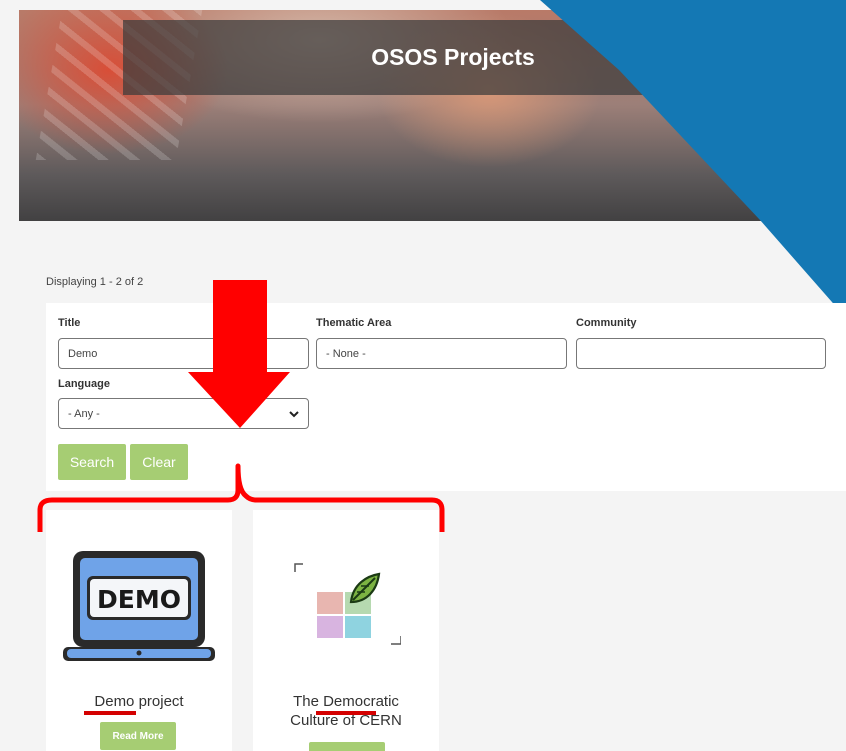 The height and width of the screenshot is (751, 846). I want to click on title-filter-input: Demo, so click(183, 353).